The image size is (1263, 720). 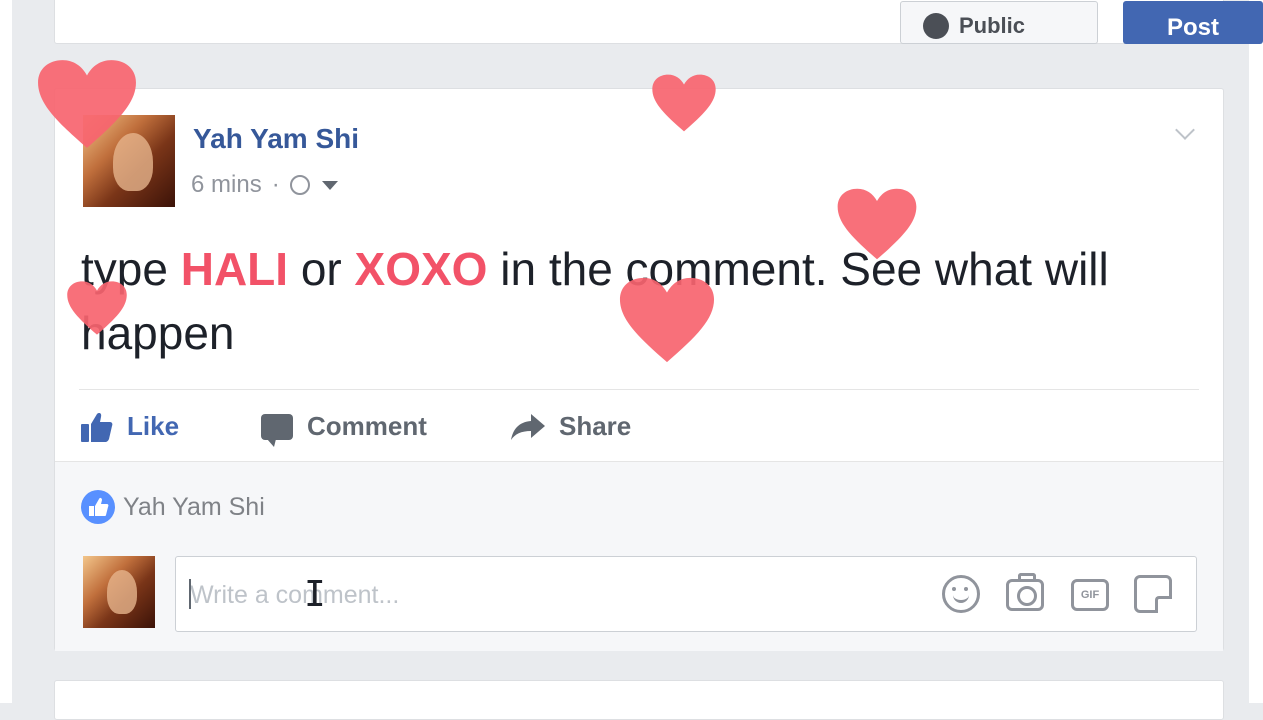 What do you see at coordinates (98, 507) in the screenshot?
I see `like-badge-icon` at bounding box center [98, 507].